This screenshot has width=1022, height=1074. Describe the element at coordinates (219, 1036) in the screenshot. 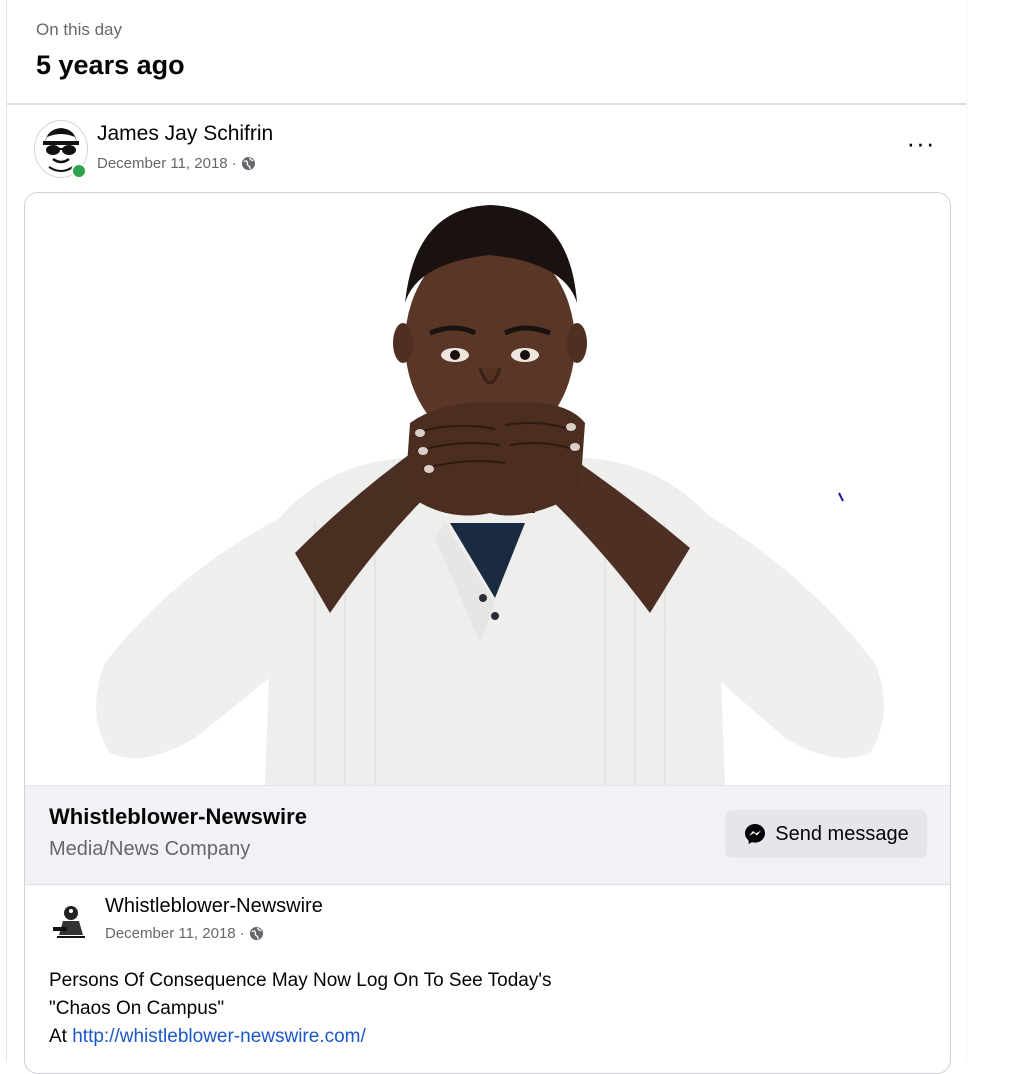

I see `shared-post-link: http://whistleblower-newswire.com/` at that location.